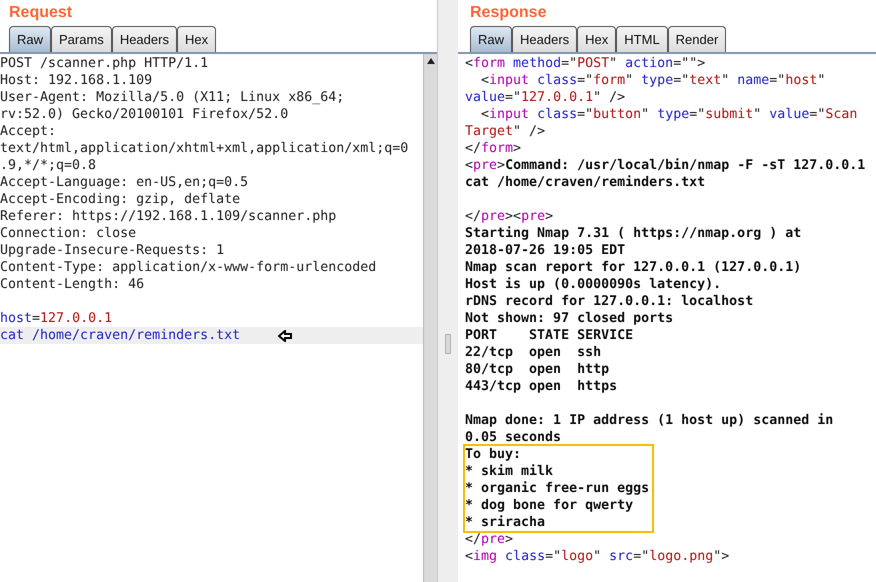 The image size is (876, 582). I want to click on code-line: * organic free-run eggs, so click(557, 488).